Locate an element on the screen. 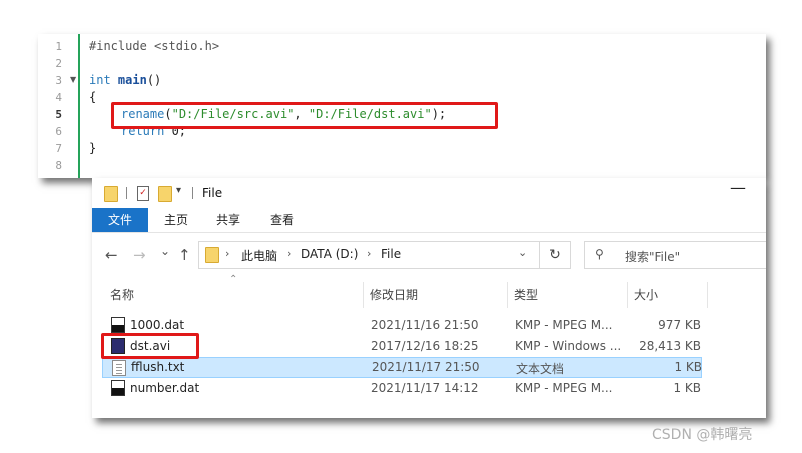  line-number: 7 is located at coordinates (58, 148).